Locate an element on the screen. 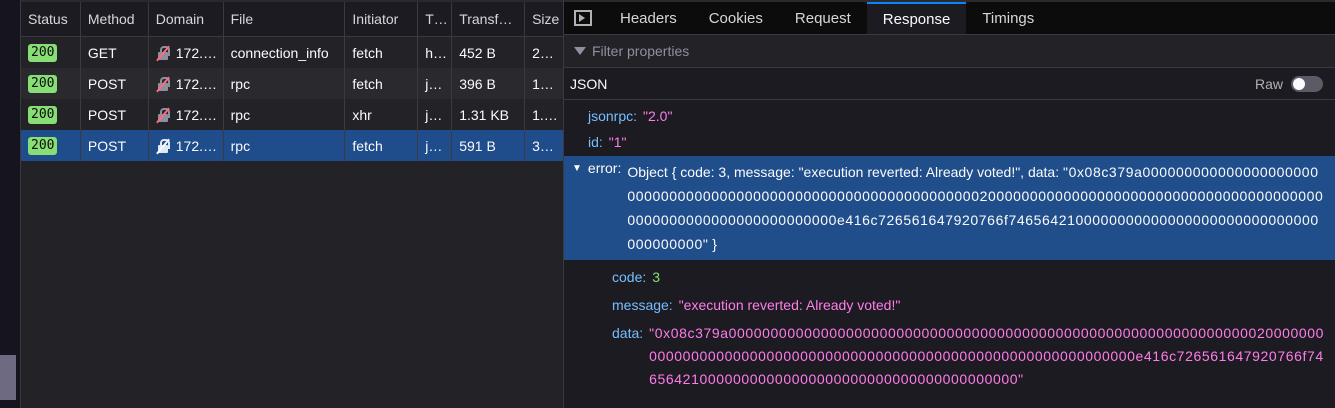 Image resolution: width=1335 pixels, height=408 pixels. json-value: "1" is located at coordinates (617, 142).